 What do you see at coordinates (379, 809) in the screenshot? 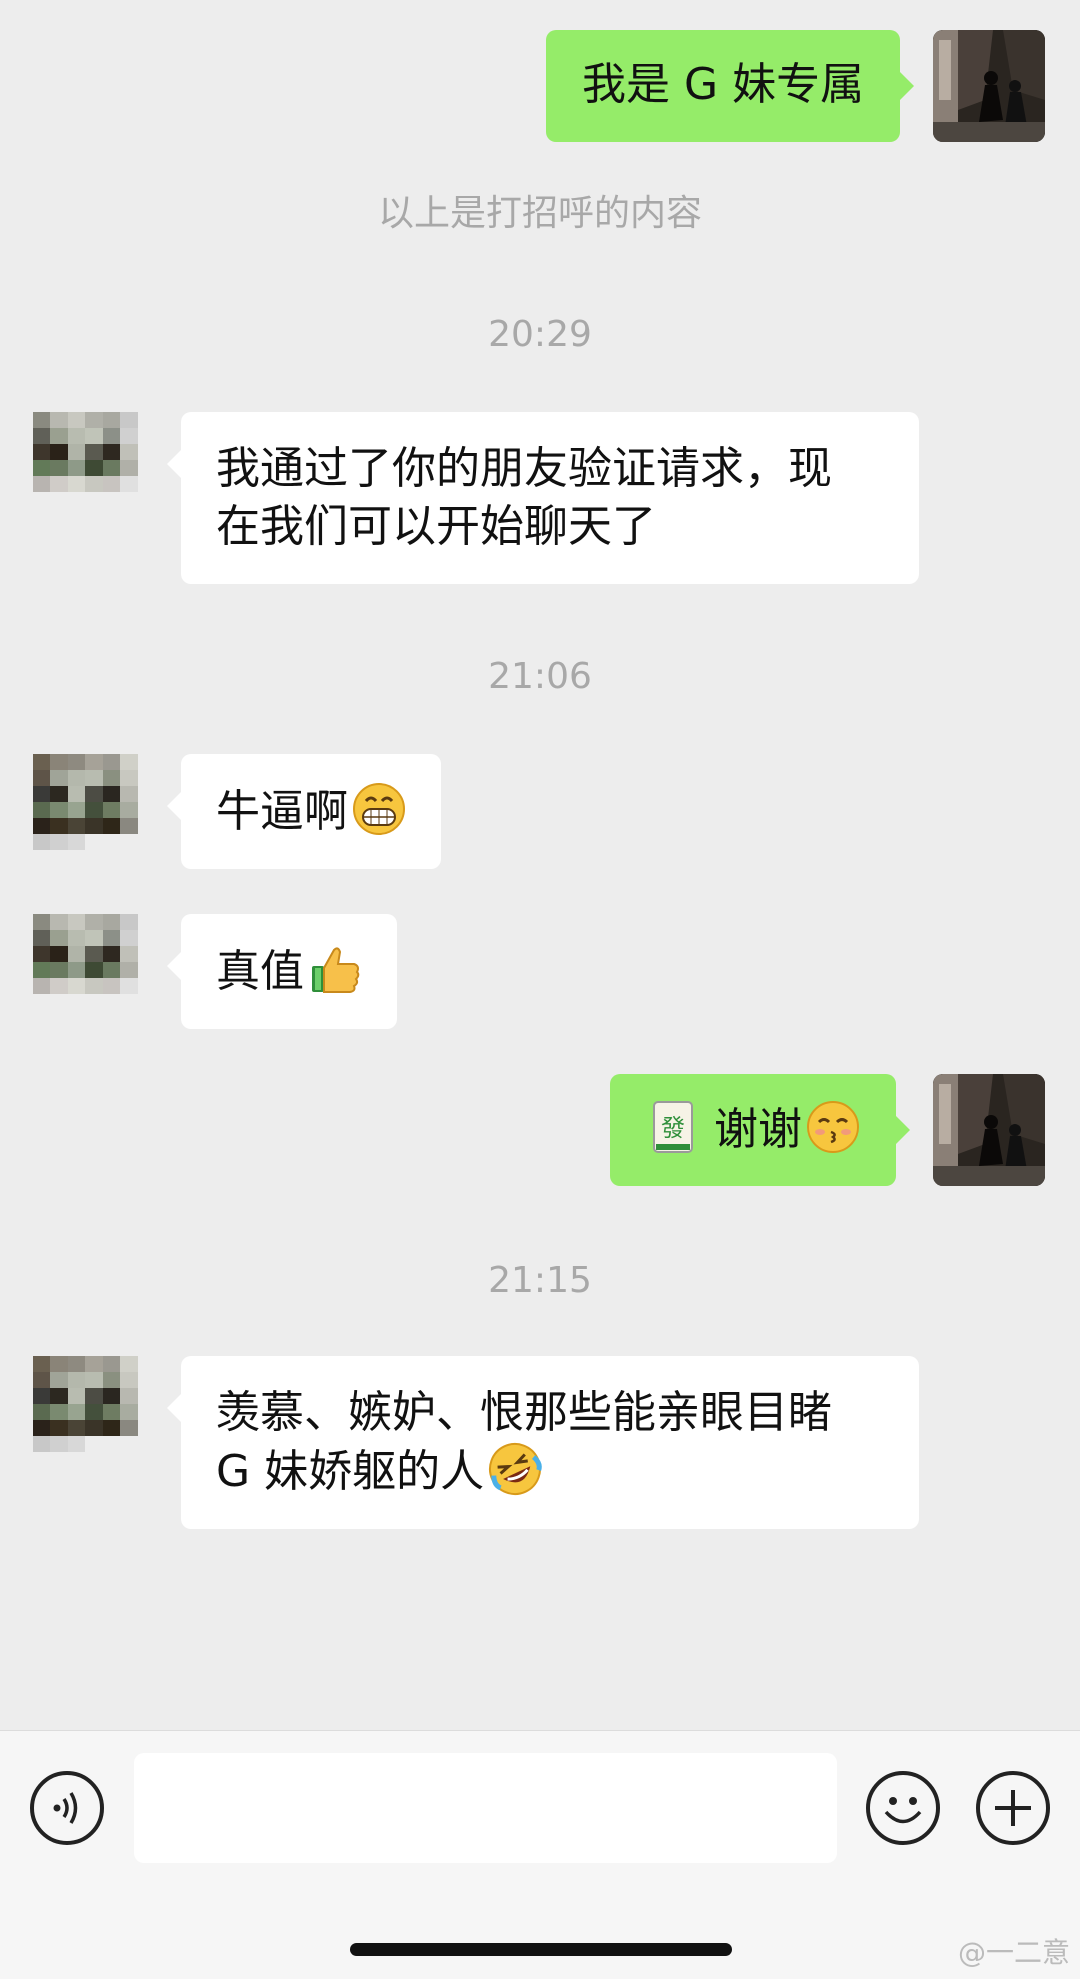
I see `grinning-face-icon` at bounding box center [379, 809].